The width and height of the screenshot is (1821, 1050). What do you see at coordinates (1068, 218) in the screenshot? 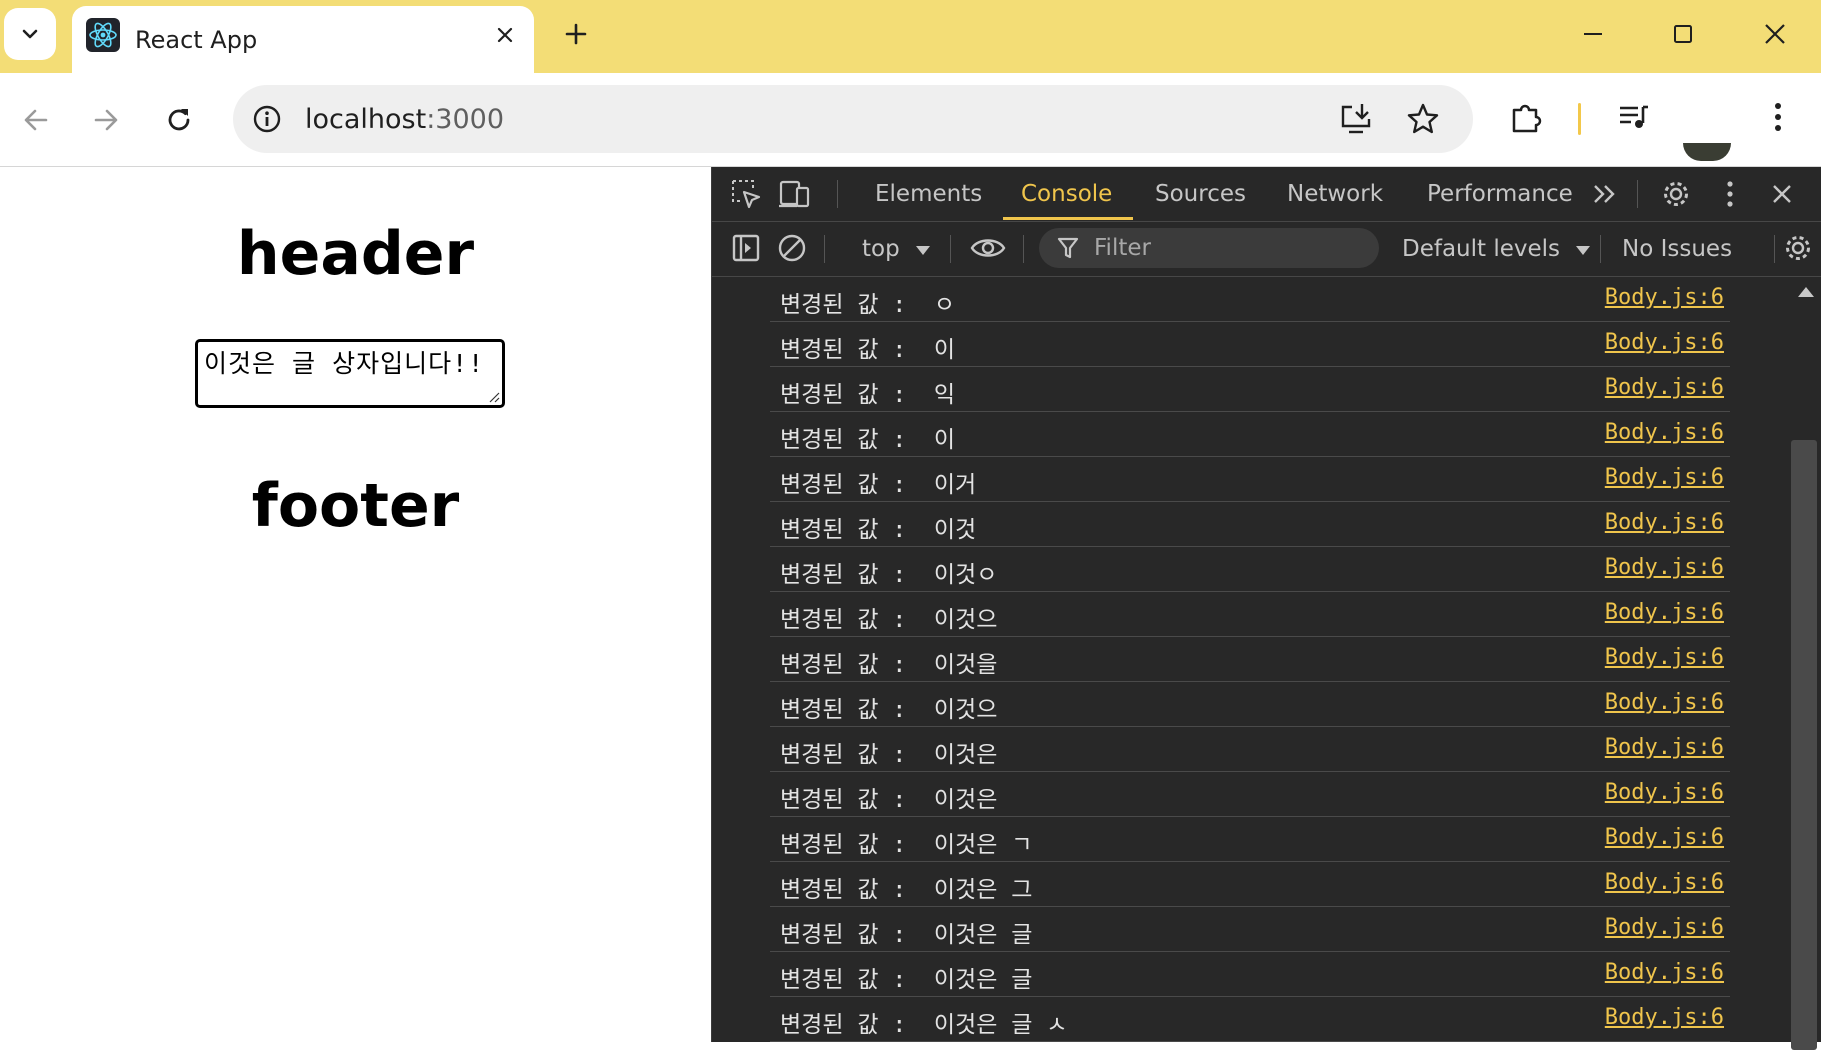
I see `active-tab-indicator` at bounding box center [1068, 218].